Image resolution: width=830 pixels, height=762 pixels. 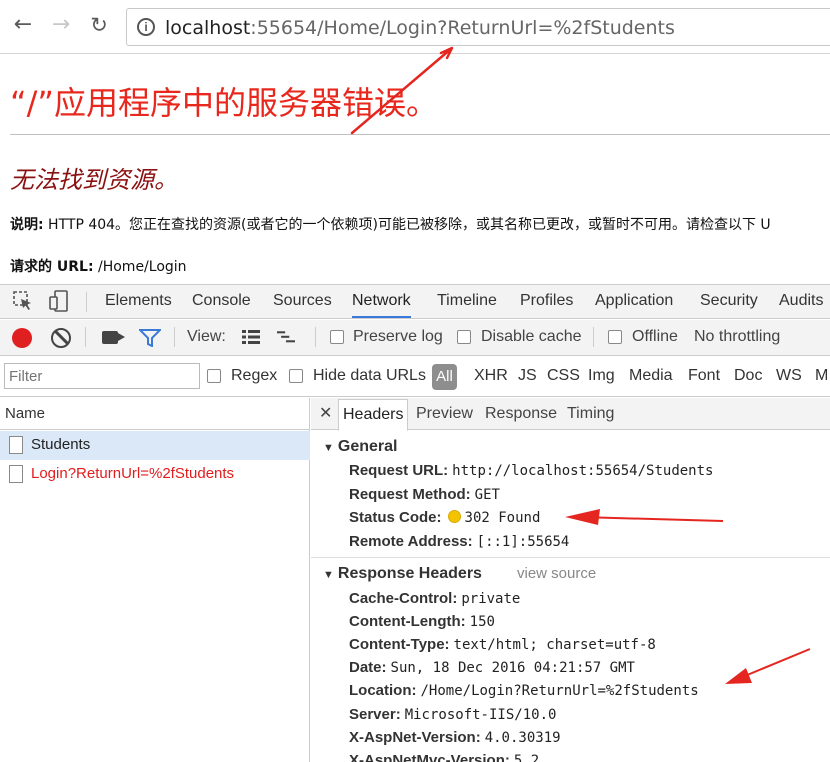 What do you see at coordinates (482, 622) in the screenshot?
I see `header-value: 150` at bounding box center [482, 622].